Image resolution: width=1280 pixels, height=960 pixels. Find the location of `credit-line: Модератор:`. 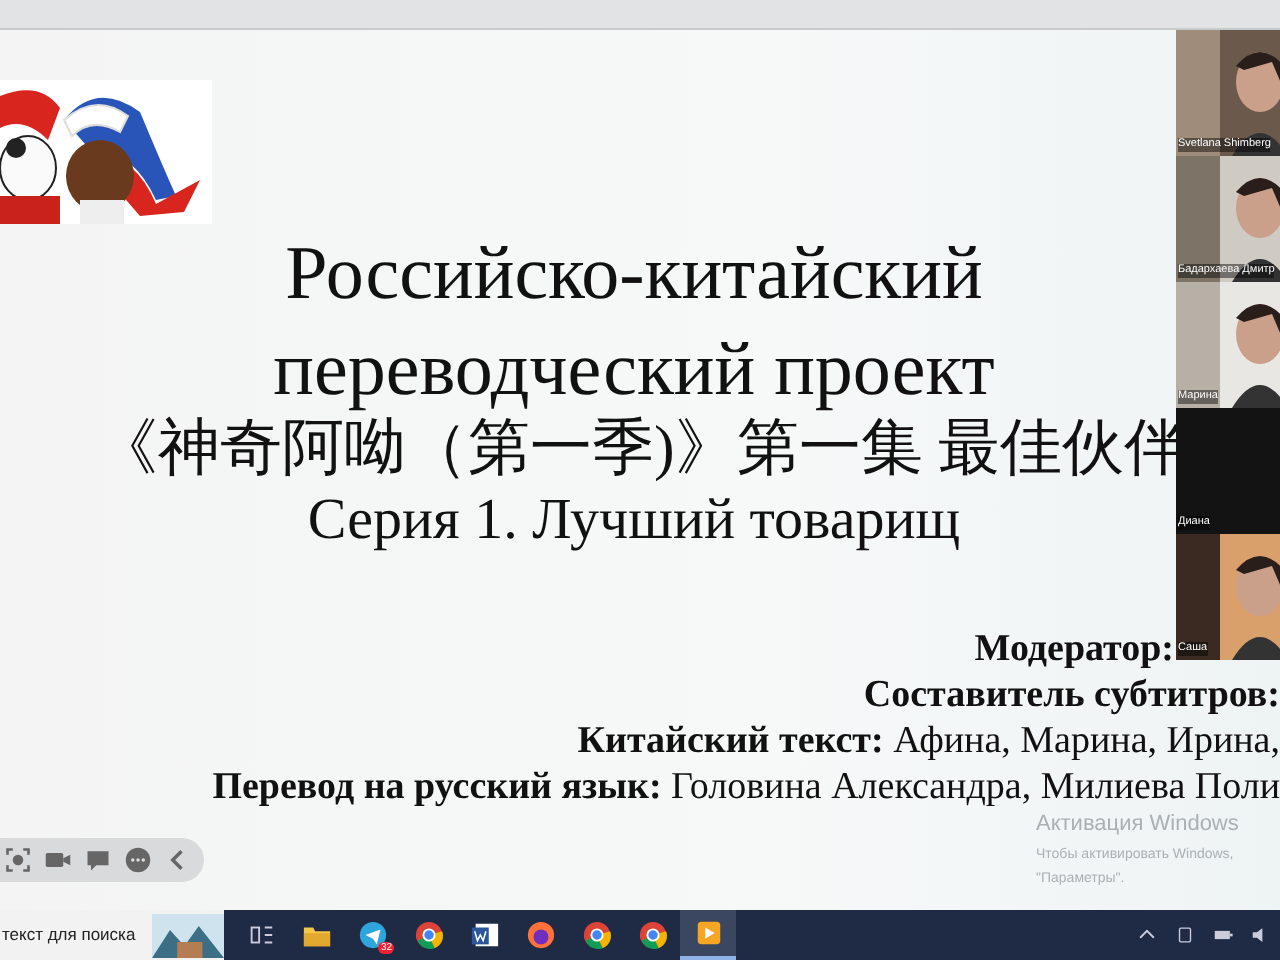

credit-line: Модератор: is located at coordinates (1074, 649).